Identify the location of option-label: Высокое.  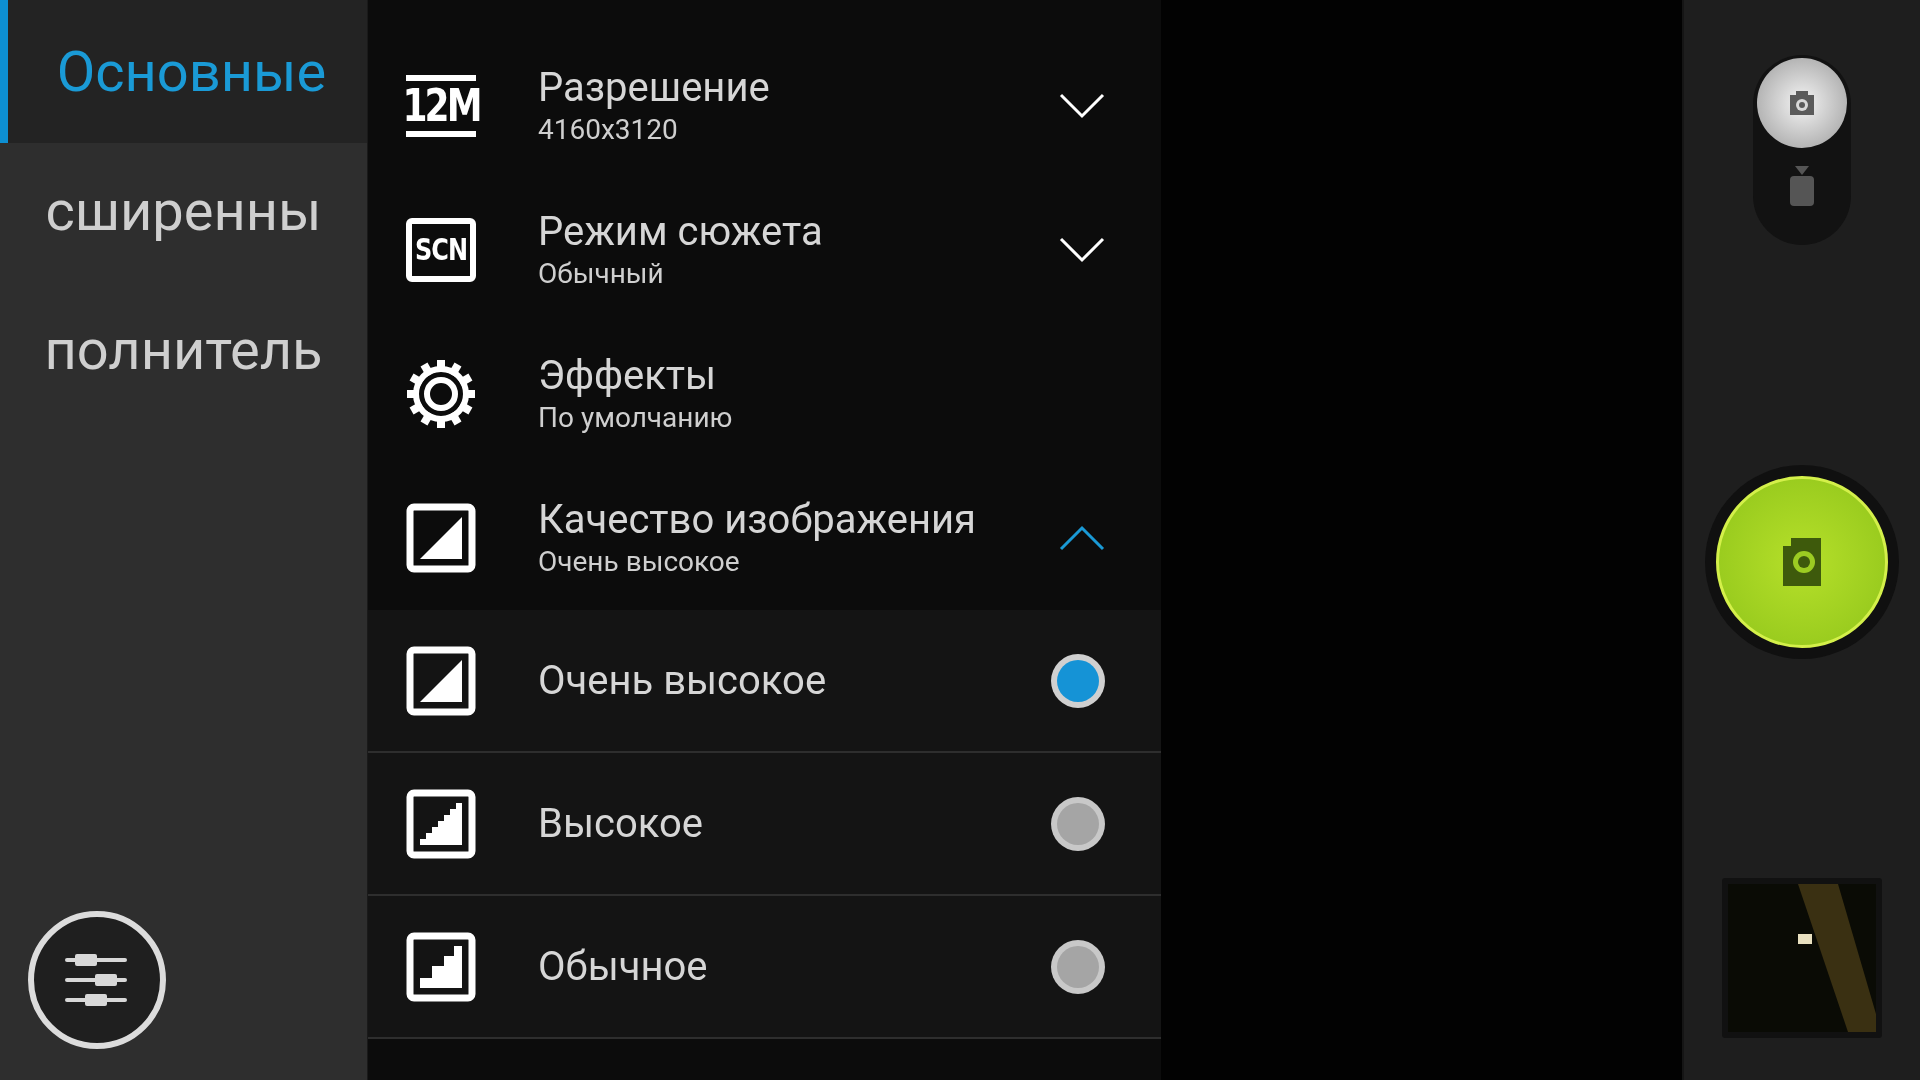
(621, 823).